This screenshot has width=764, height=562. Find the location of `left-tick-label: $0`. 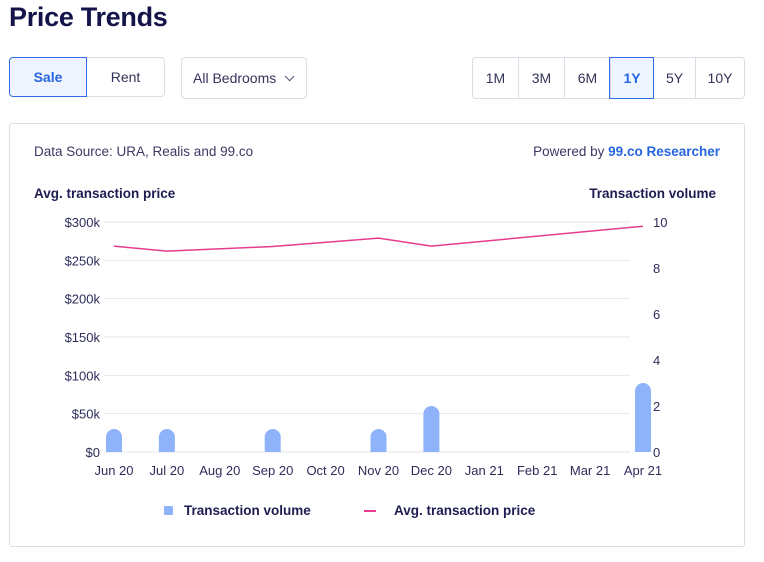

left-tick-label: $0 is located at coordinates (93, 452).